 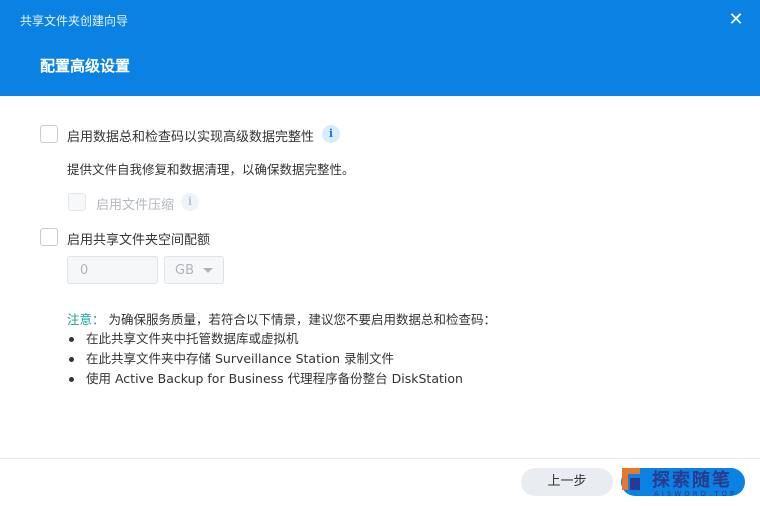 I want to click on note-prefix: 注意：, so click(x=86, y=319).